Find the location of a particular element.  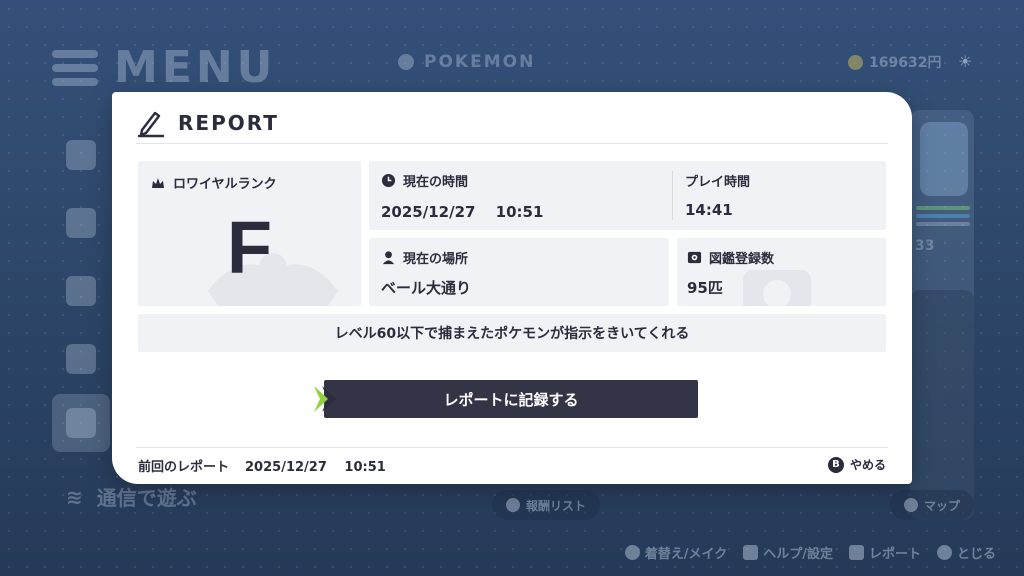

rank-label-row: ロワイヤルランク is located at coordinates (213, 182).